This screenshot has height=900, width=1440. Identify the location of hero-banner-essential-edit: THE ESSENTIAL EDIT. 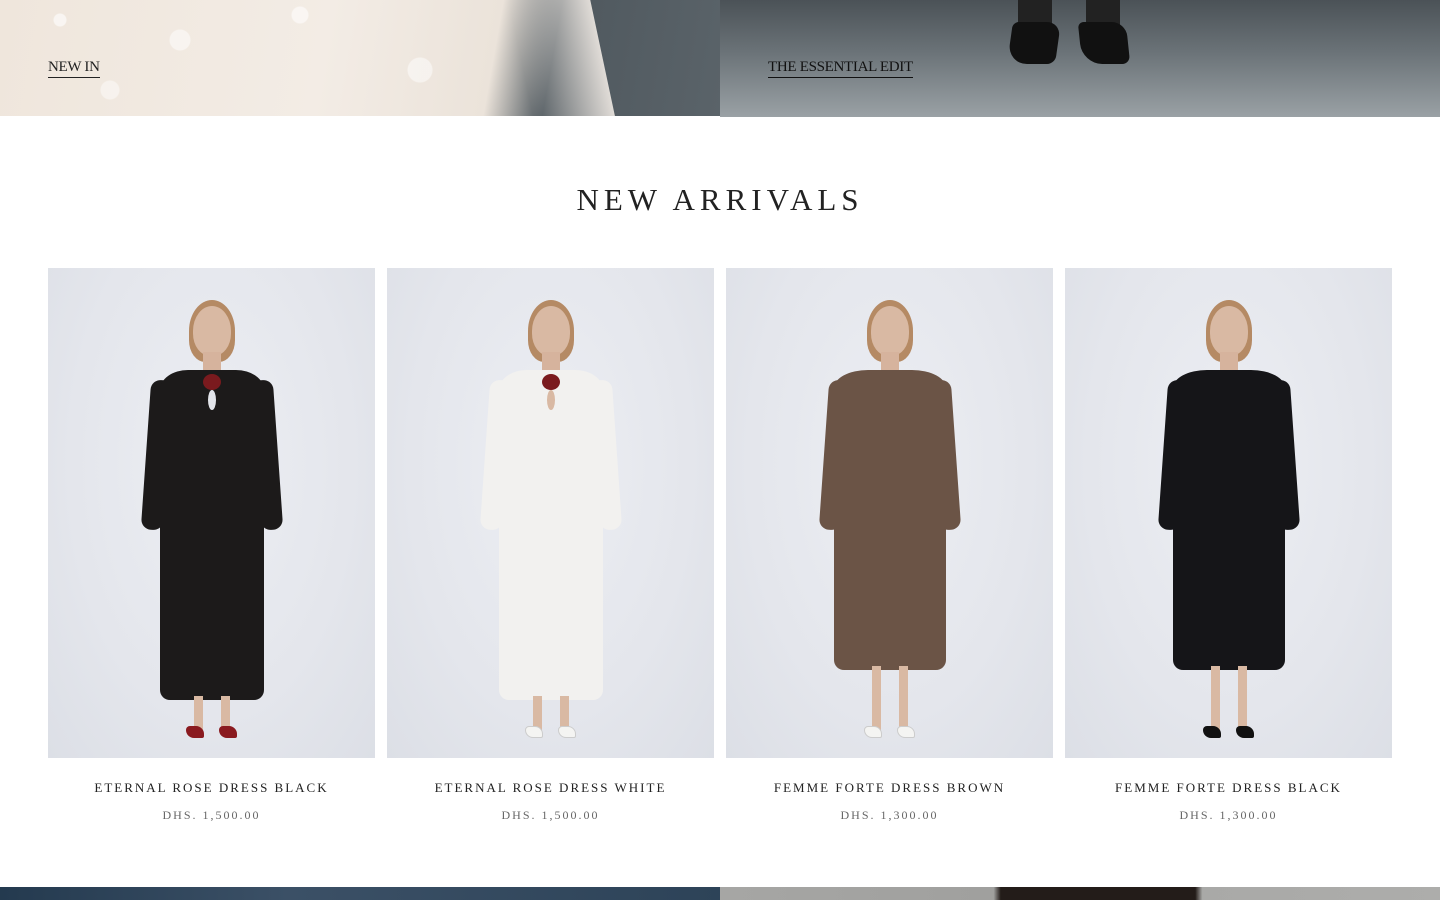
(1080, 58).